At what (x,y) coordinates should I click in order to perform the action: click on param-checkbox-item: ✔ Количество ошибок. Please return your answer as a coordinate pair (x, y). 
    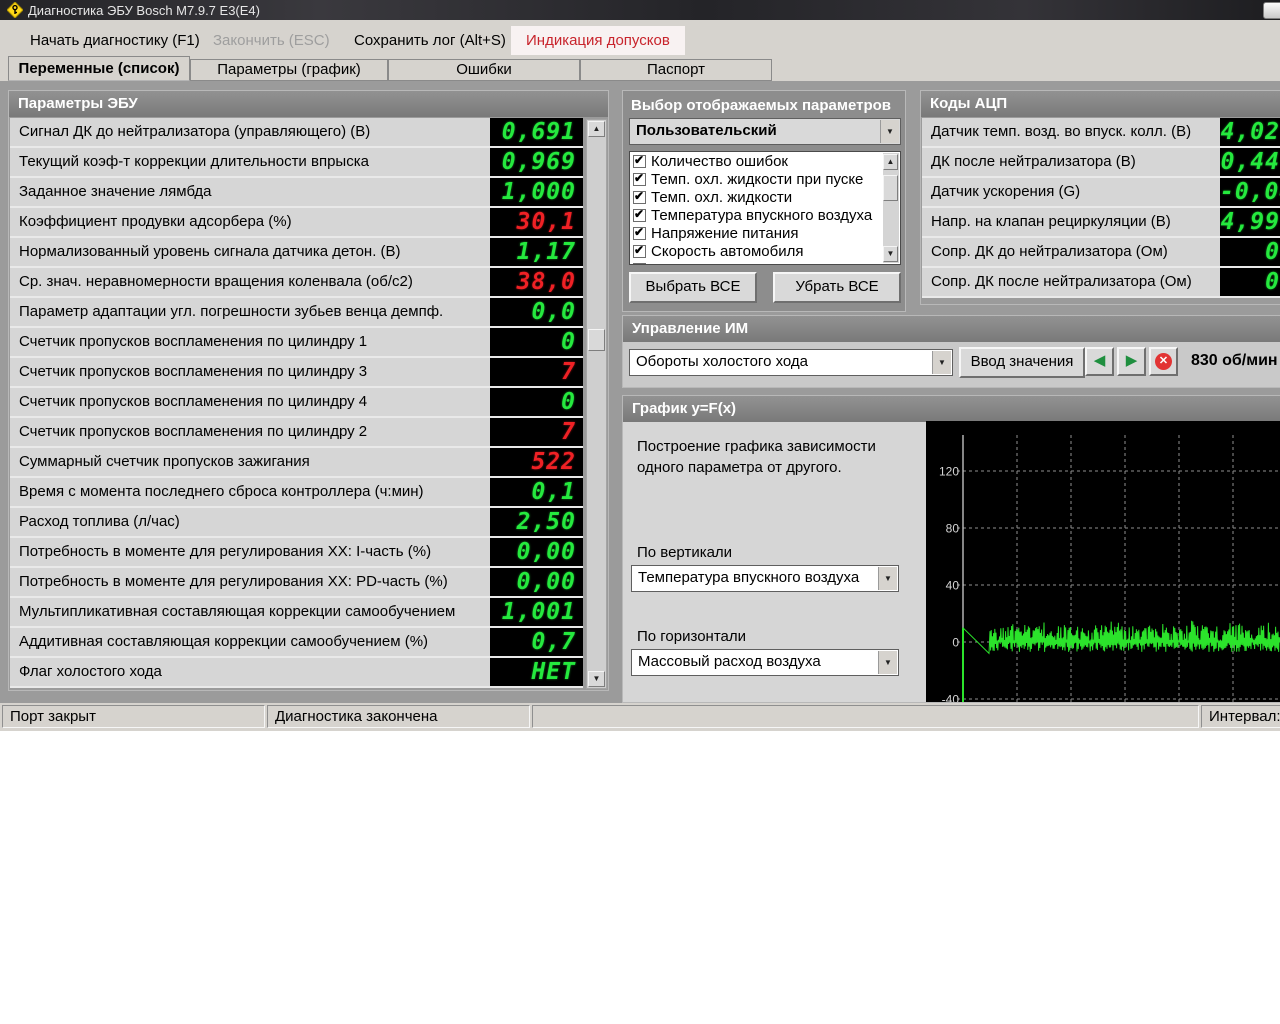
    Looking at the image, I should click on (765, 161).